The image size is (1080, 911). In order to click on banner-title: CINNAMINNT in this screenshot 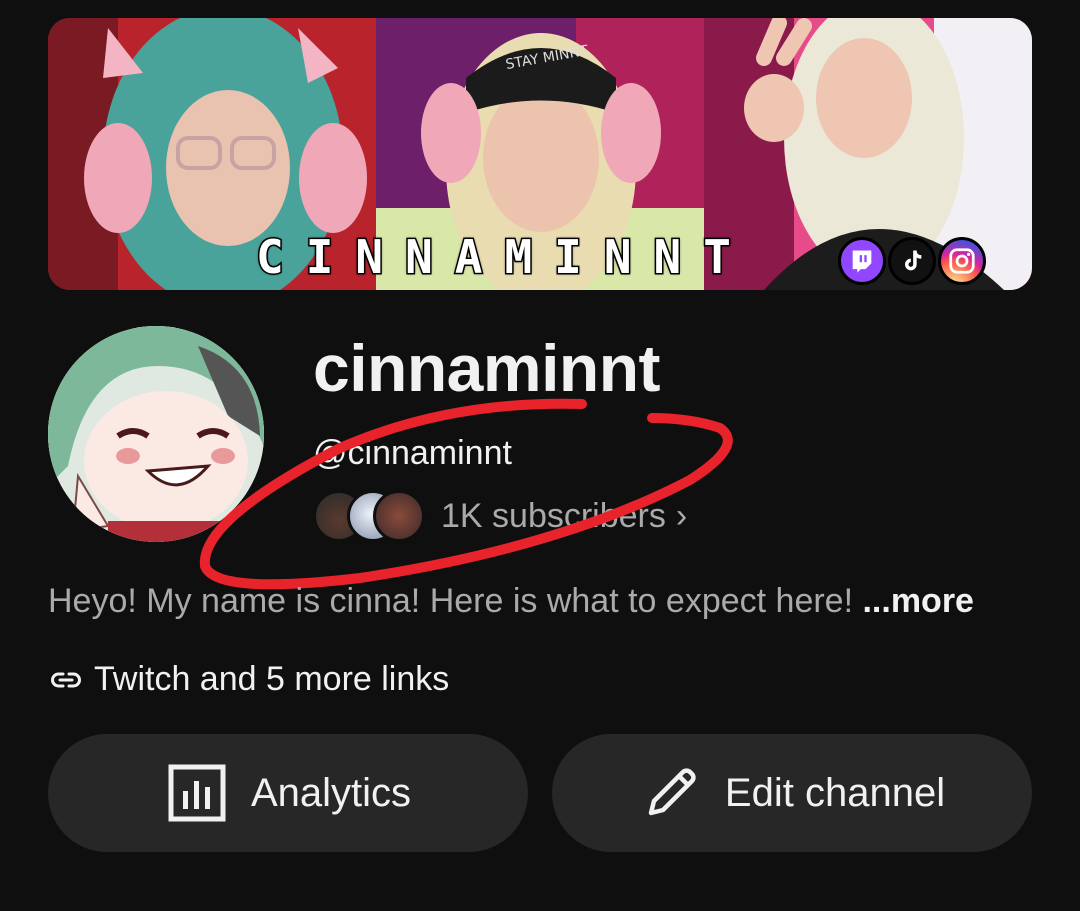, I will do `click(504, 257)`.